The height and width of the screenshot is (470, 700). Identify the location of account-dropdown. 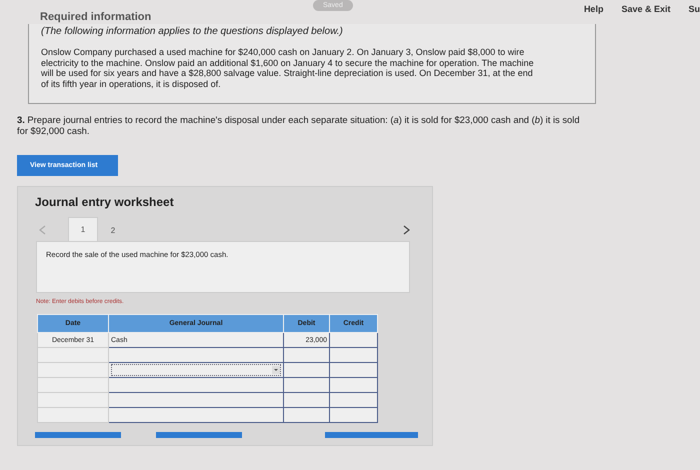
(196, 370).